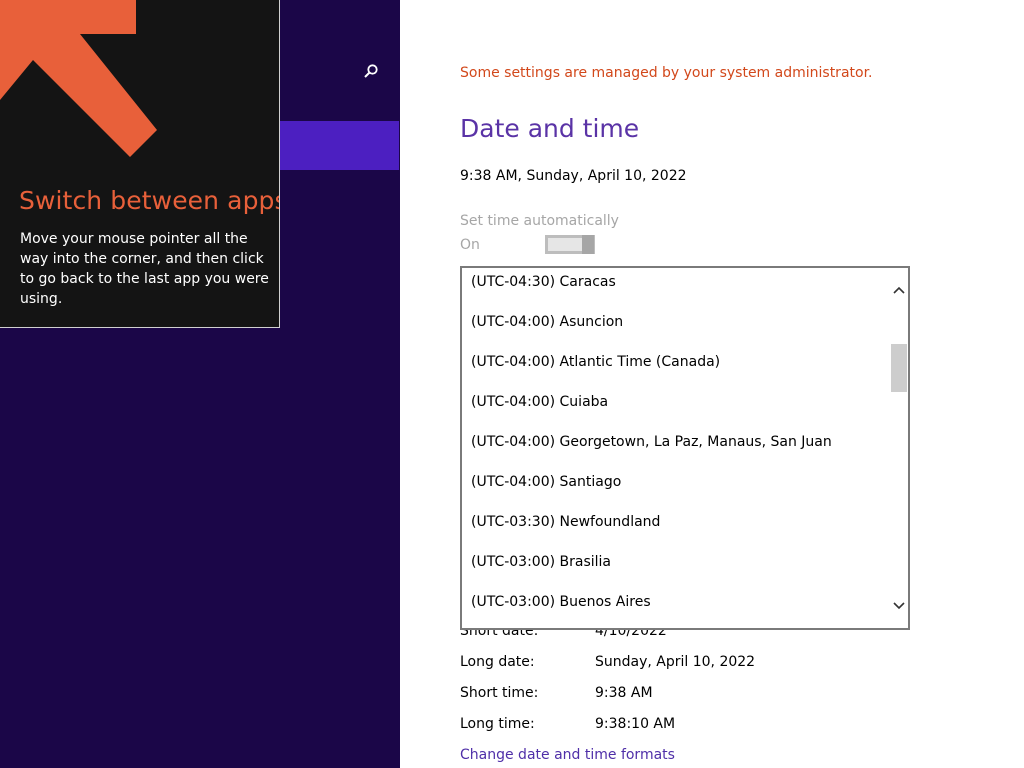 The height and width of the screenshot is (768, 1024). Describe the element at coordinates (539, 221) in the screenshot. I see `set-time-automatically-label: Set time automatically` at that location.